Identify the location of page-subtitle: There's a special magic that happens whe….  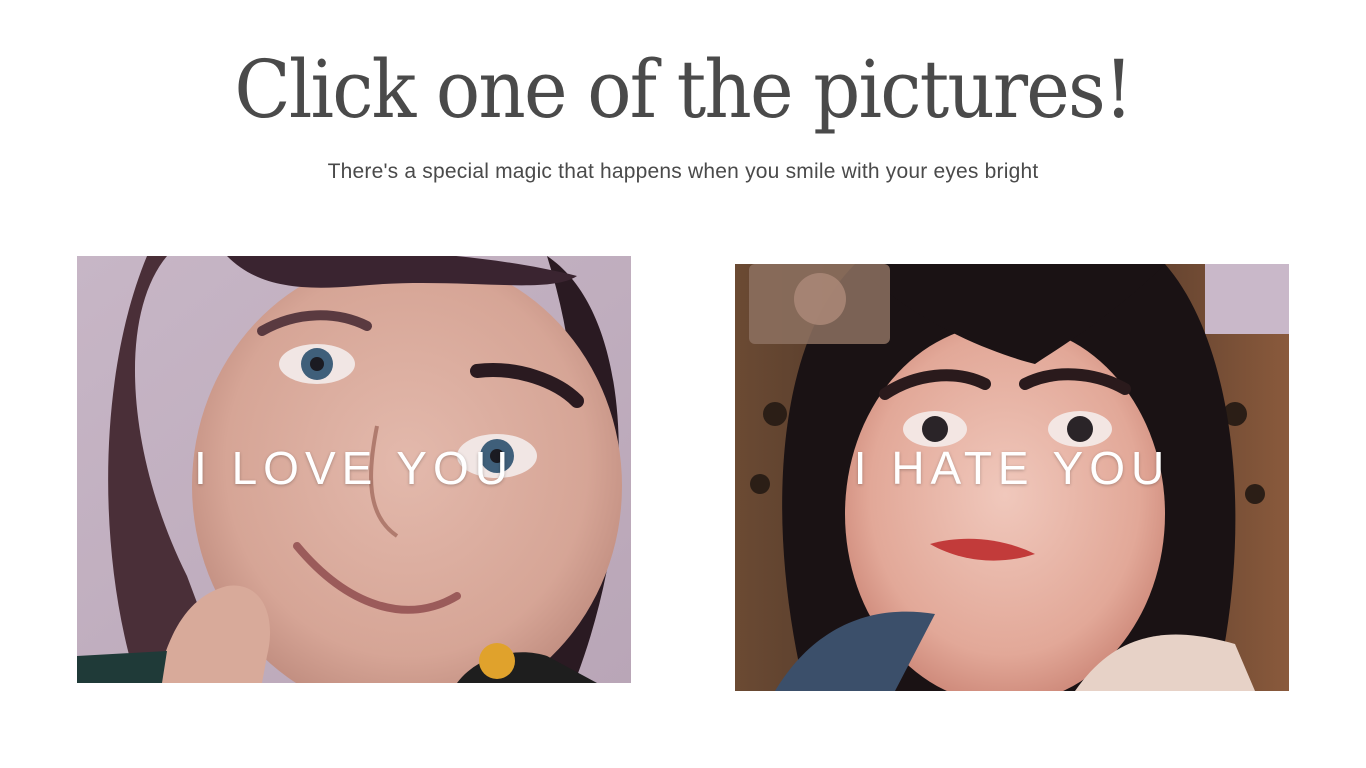
(683, 171).